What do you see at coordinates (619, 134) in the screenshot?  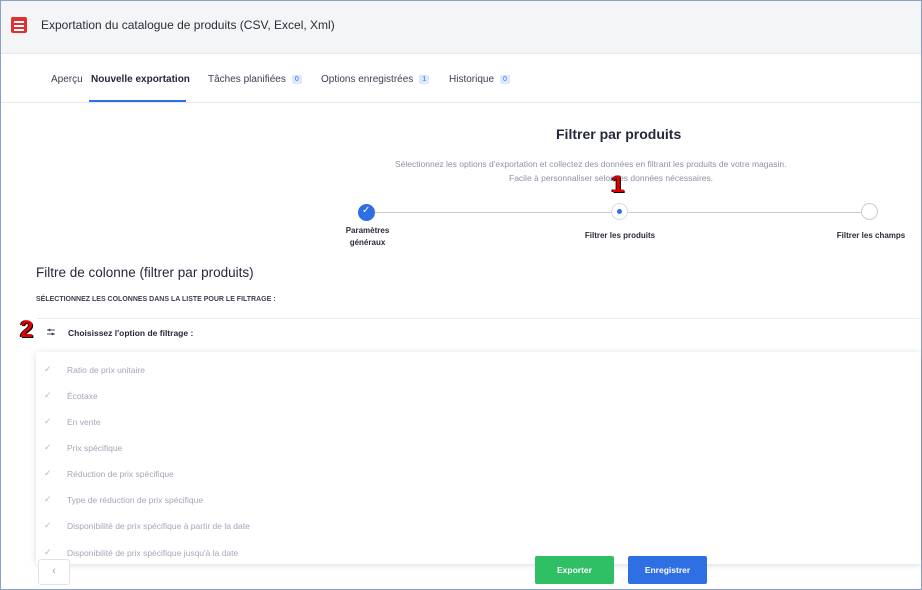 I see `page-title: Filtrer par produits` at bounding box center [619, 134].